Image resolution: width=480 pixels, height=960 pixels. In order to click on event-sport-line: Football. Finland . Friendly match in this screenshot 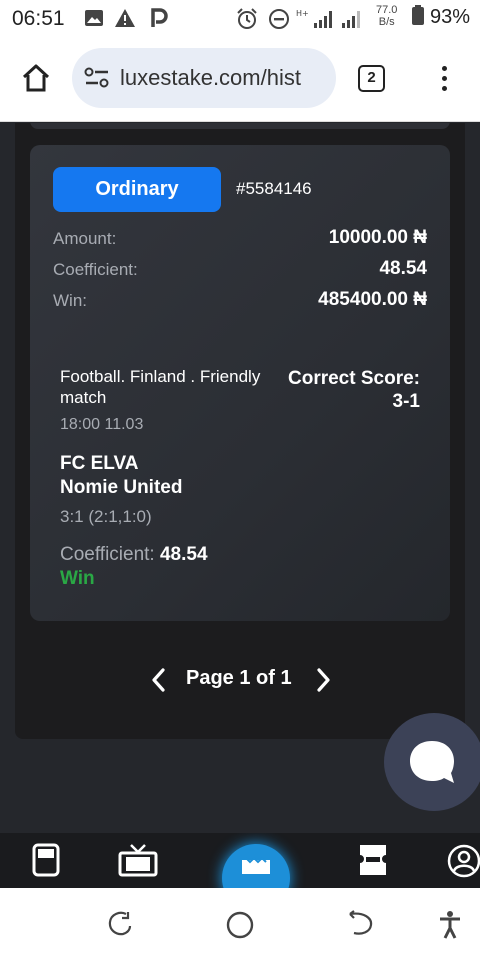, I will do `click(160, 387)`.